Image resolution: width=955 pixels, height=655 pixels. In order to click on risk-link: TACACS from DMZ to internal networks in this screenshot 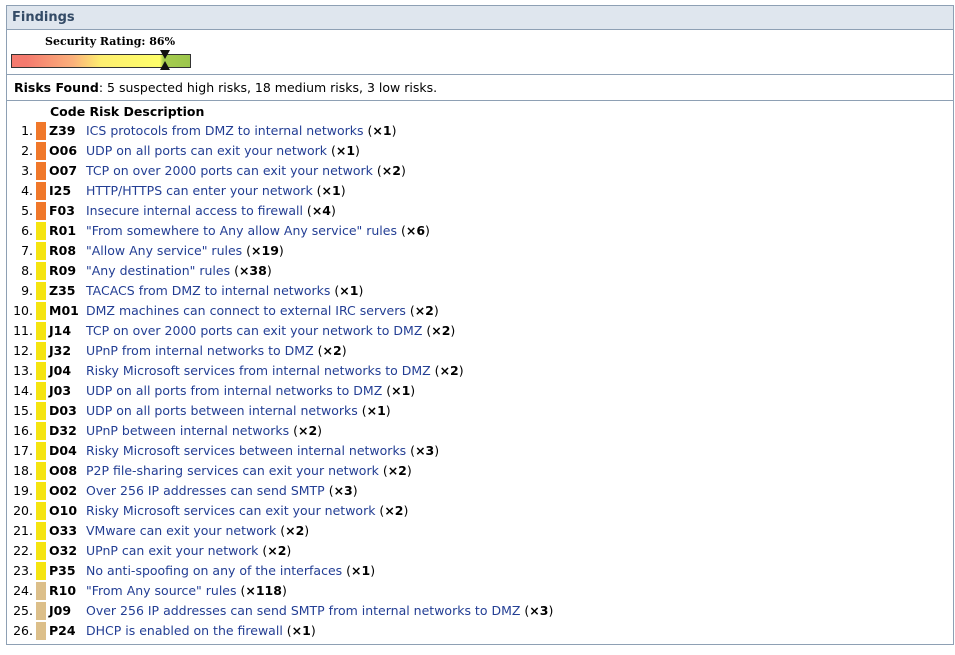, I will do `click(208, 290)`.